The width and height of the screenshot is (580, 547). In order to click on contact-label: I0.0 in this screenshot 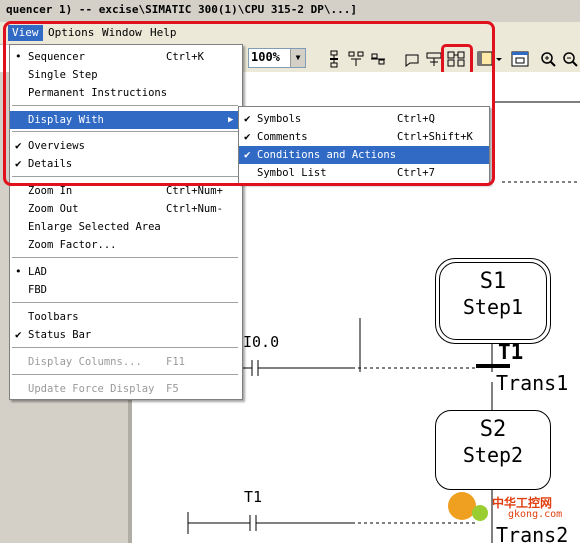, I will do `click(261, 342)`.